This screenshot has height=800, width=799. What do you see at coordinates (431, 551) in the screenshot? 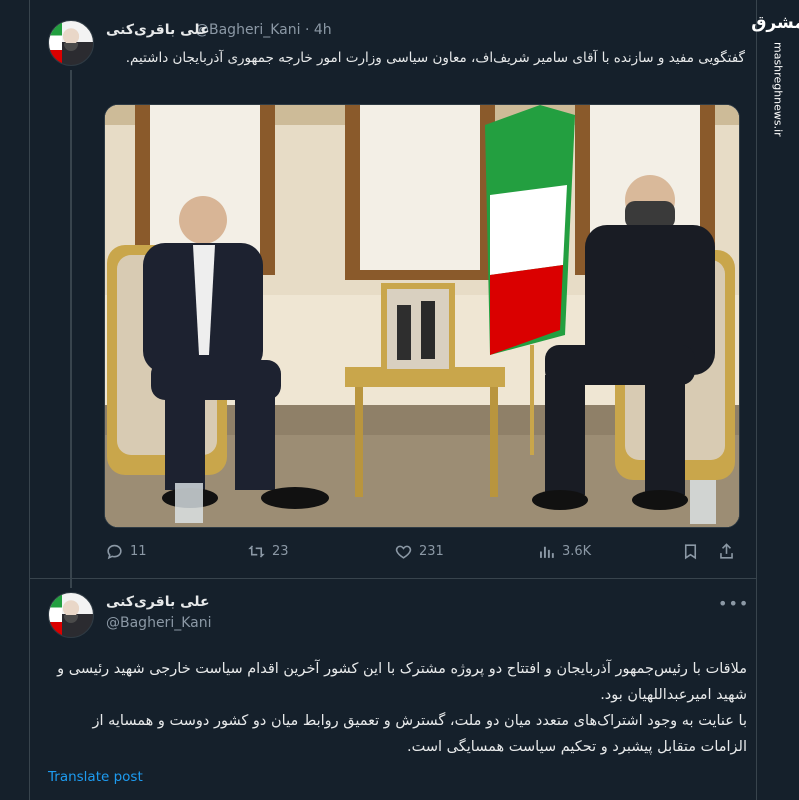
I see `like-count: 231` at bounding box center [431, 551].